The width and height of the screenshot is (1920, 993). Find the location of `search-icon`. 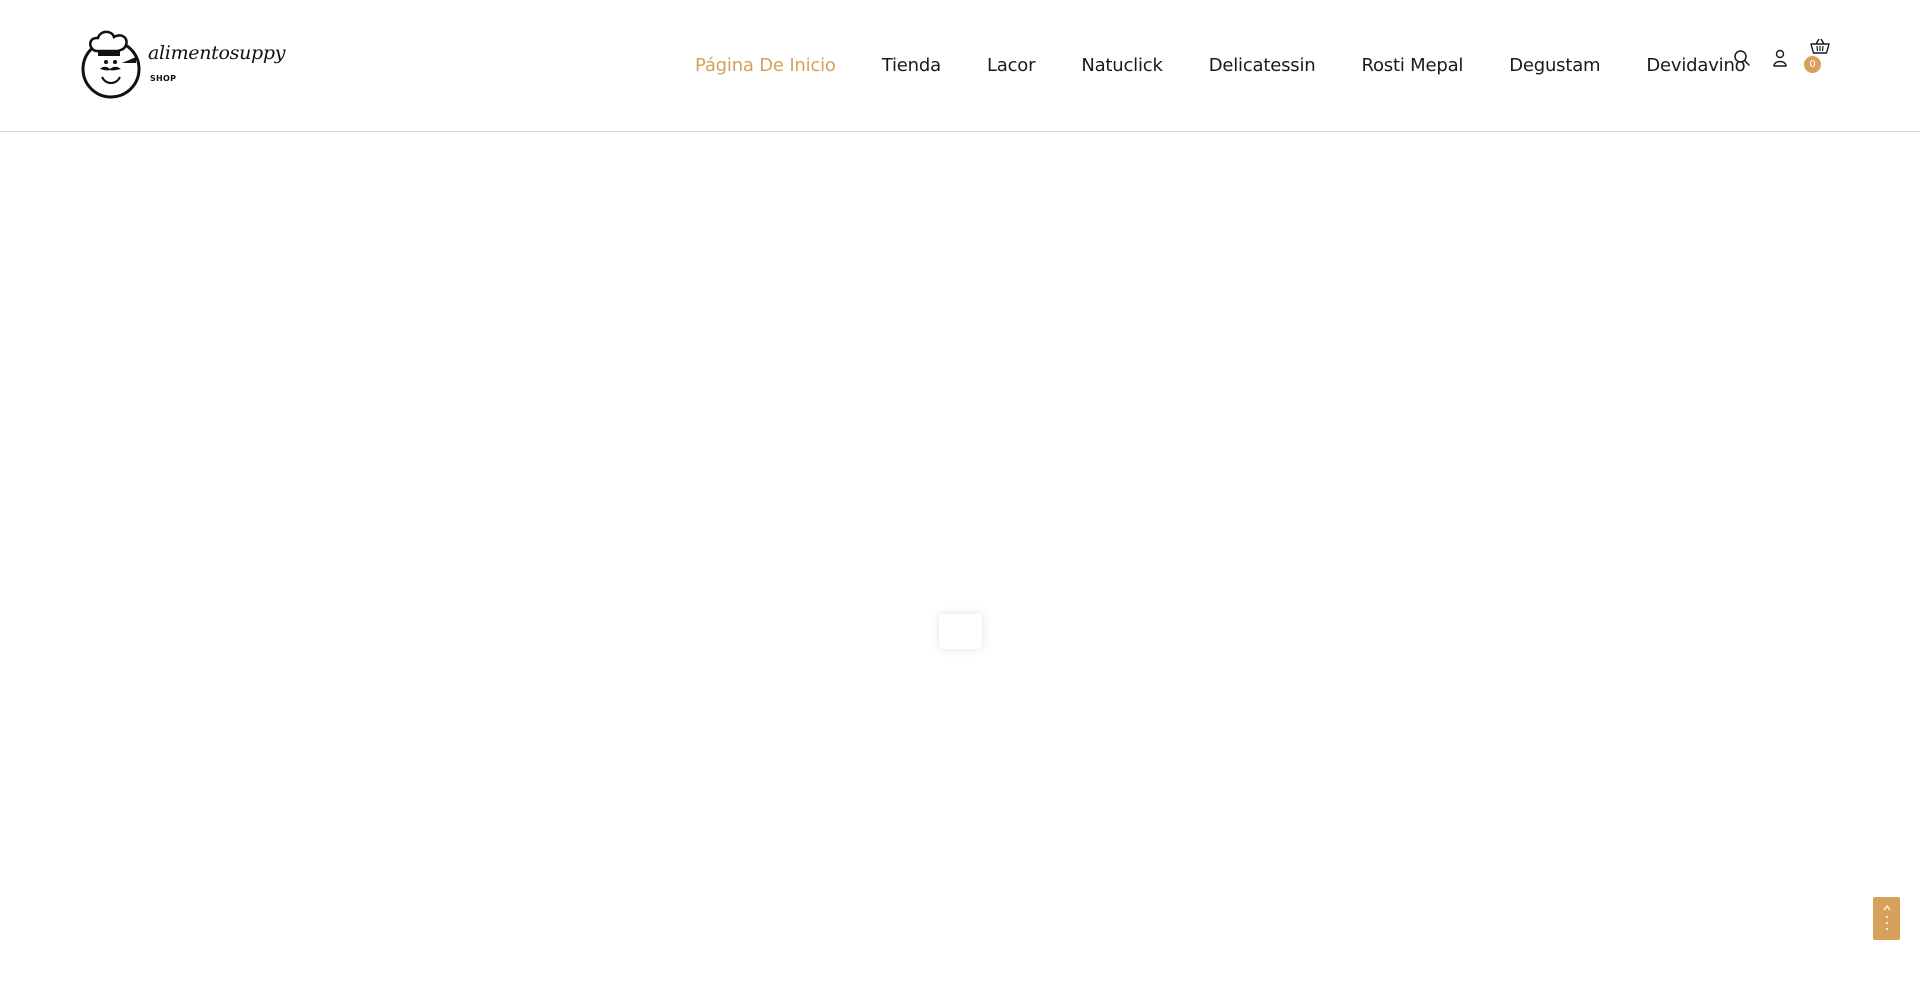

search-icon is located at coordinates (1742, 58).